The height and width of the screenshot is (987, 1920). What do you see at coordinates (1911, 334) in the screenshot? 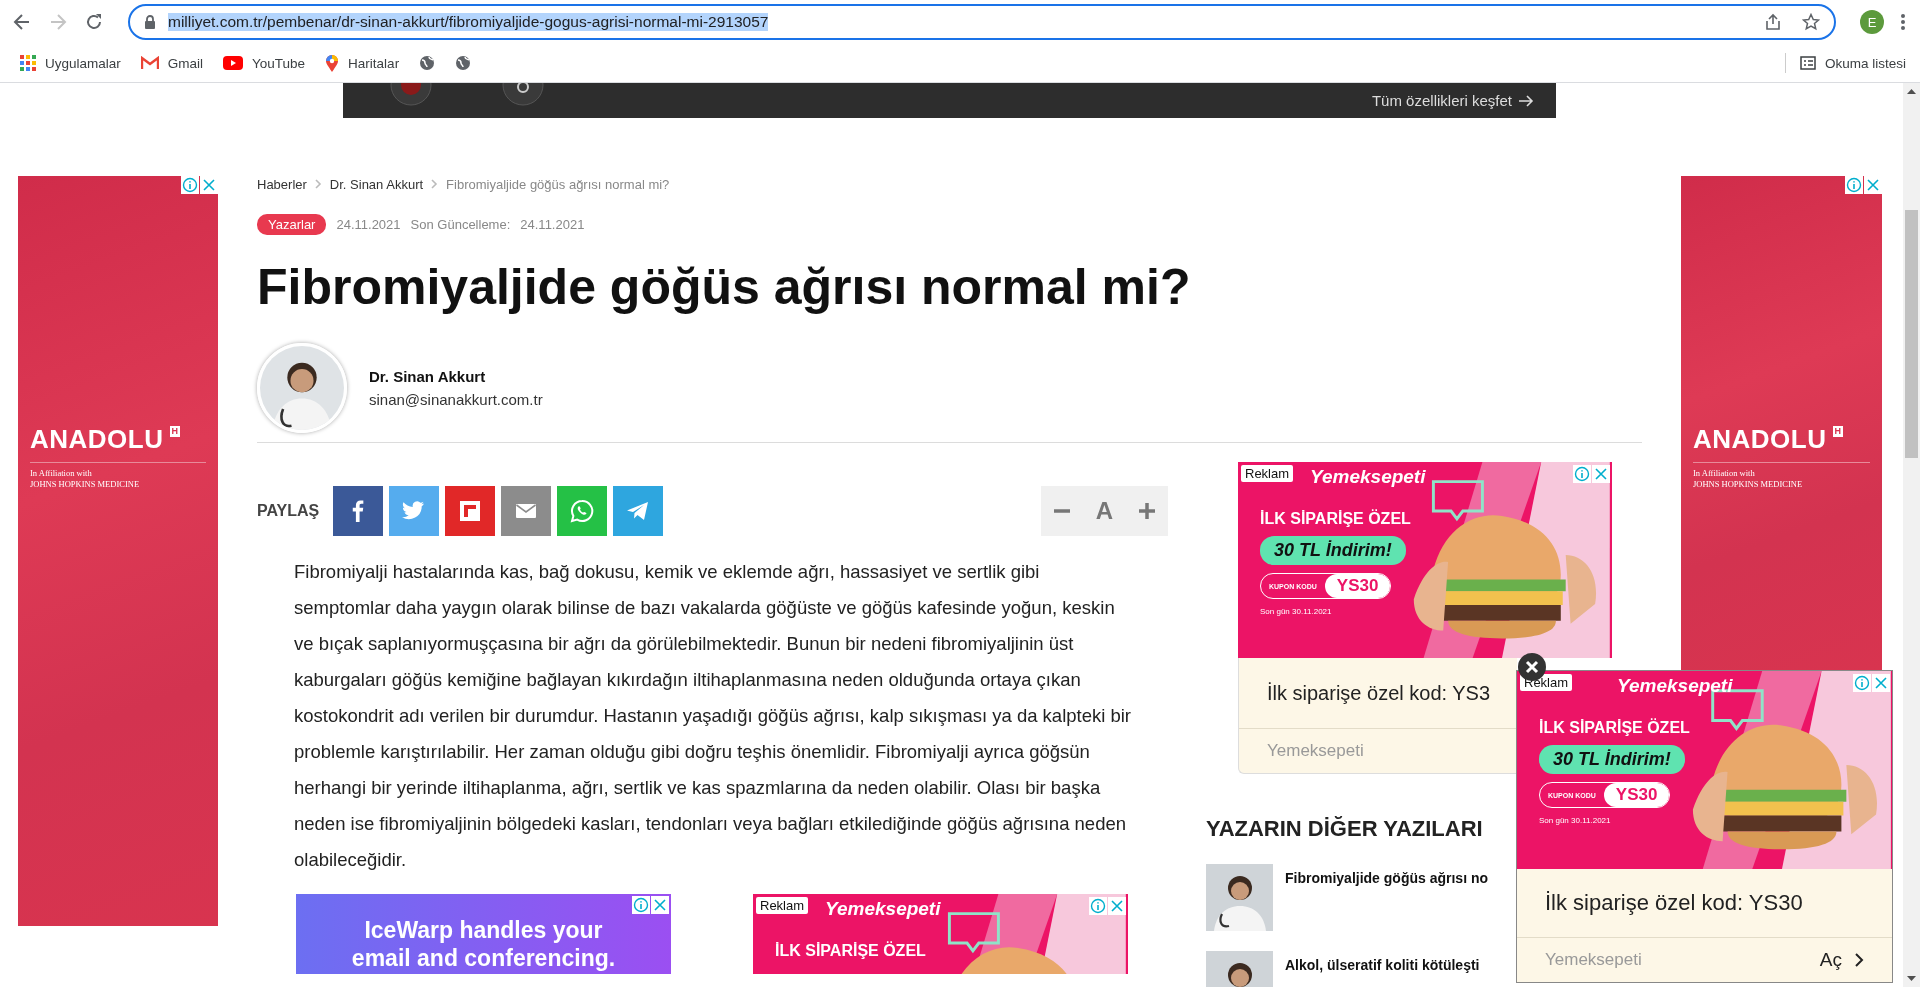
I see `scrollbar-thumb` at bounding box center [1911, 334].